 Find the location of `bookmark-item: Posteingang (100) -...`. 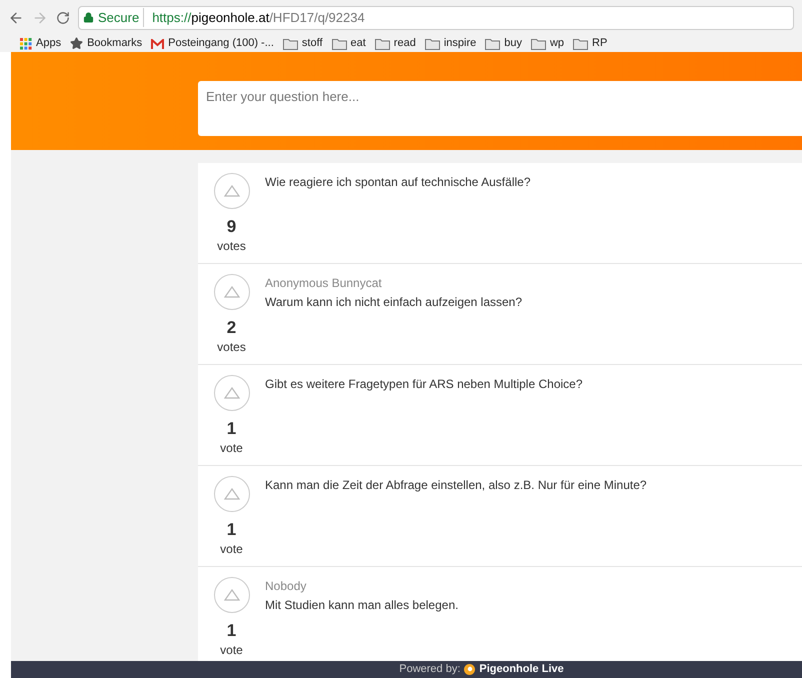

bookmark-item: Posteingang (100) -... is located at coordinates (212, 43).